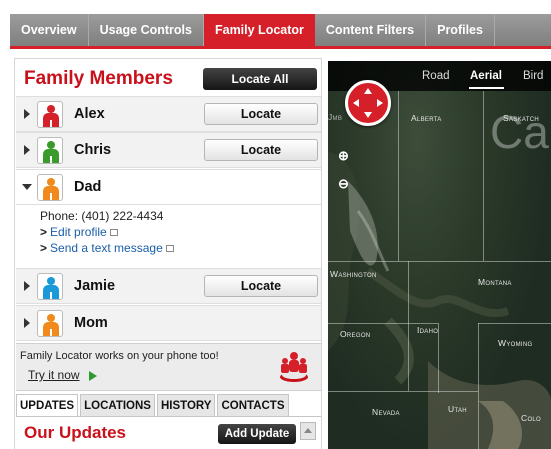 This screenshot has width=551, height=449. I want to click on try-it-now-link: Try it now, so click(54, 375).